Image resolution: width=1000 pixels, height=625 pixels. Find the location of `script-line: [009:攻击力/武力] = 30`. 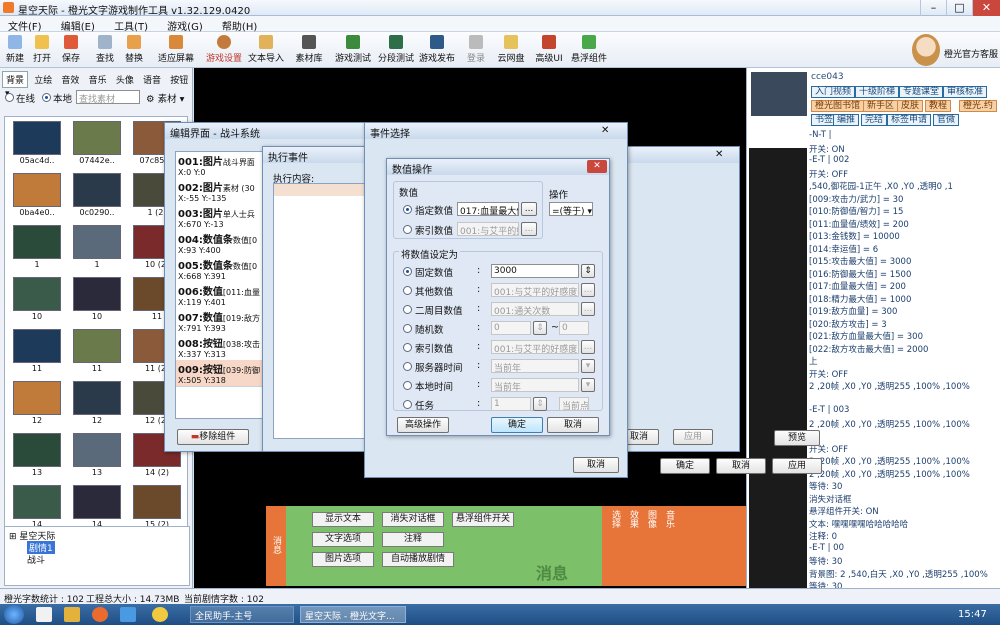

script-line: [009:攻击力/武力] = 30 is located at coordinates (856, 199).